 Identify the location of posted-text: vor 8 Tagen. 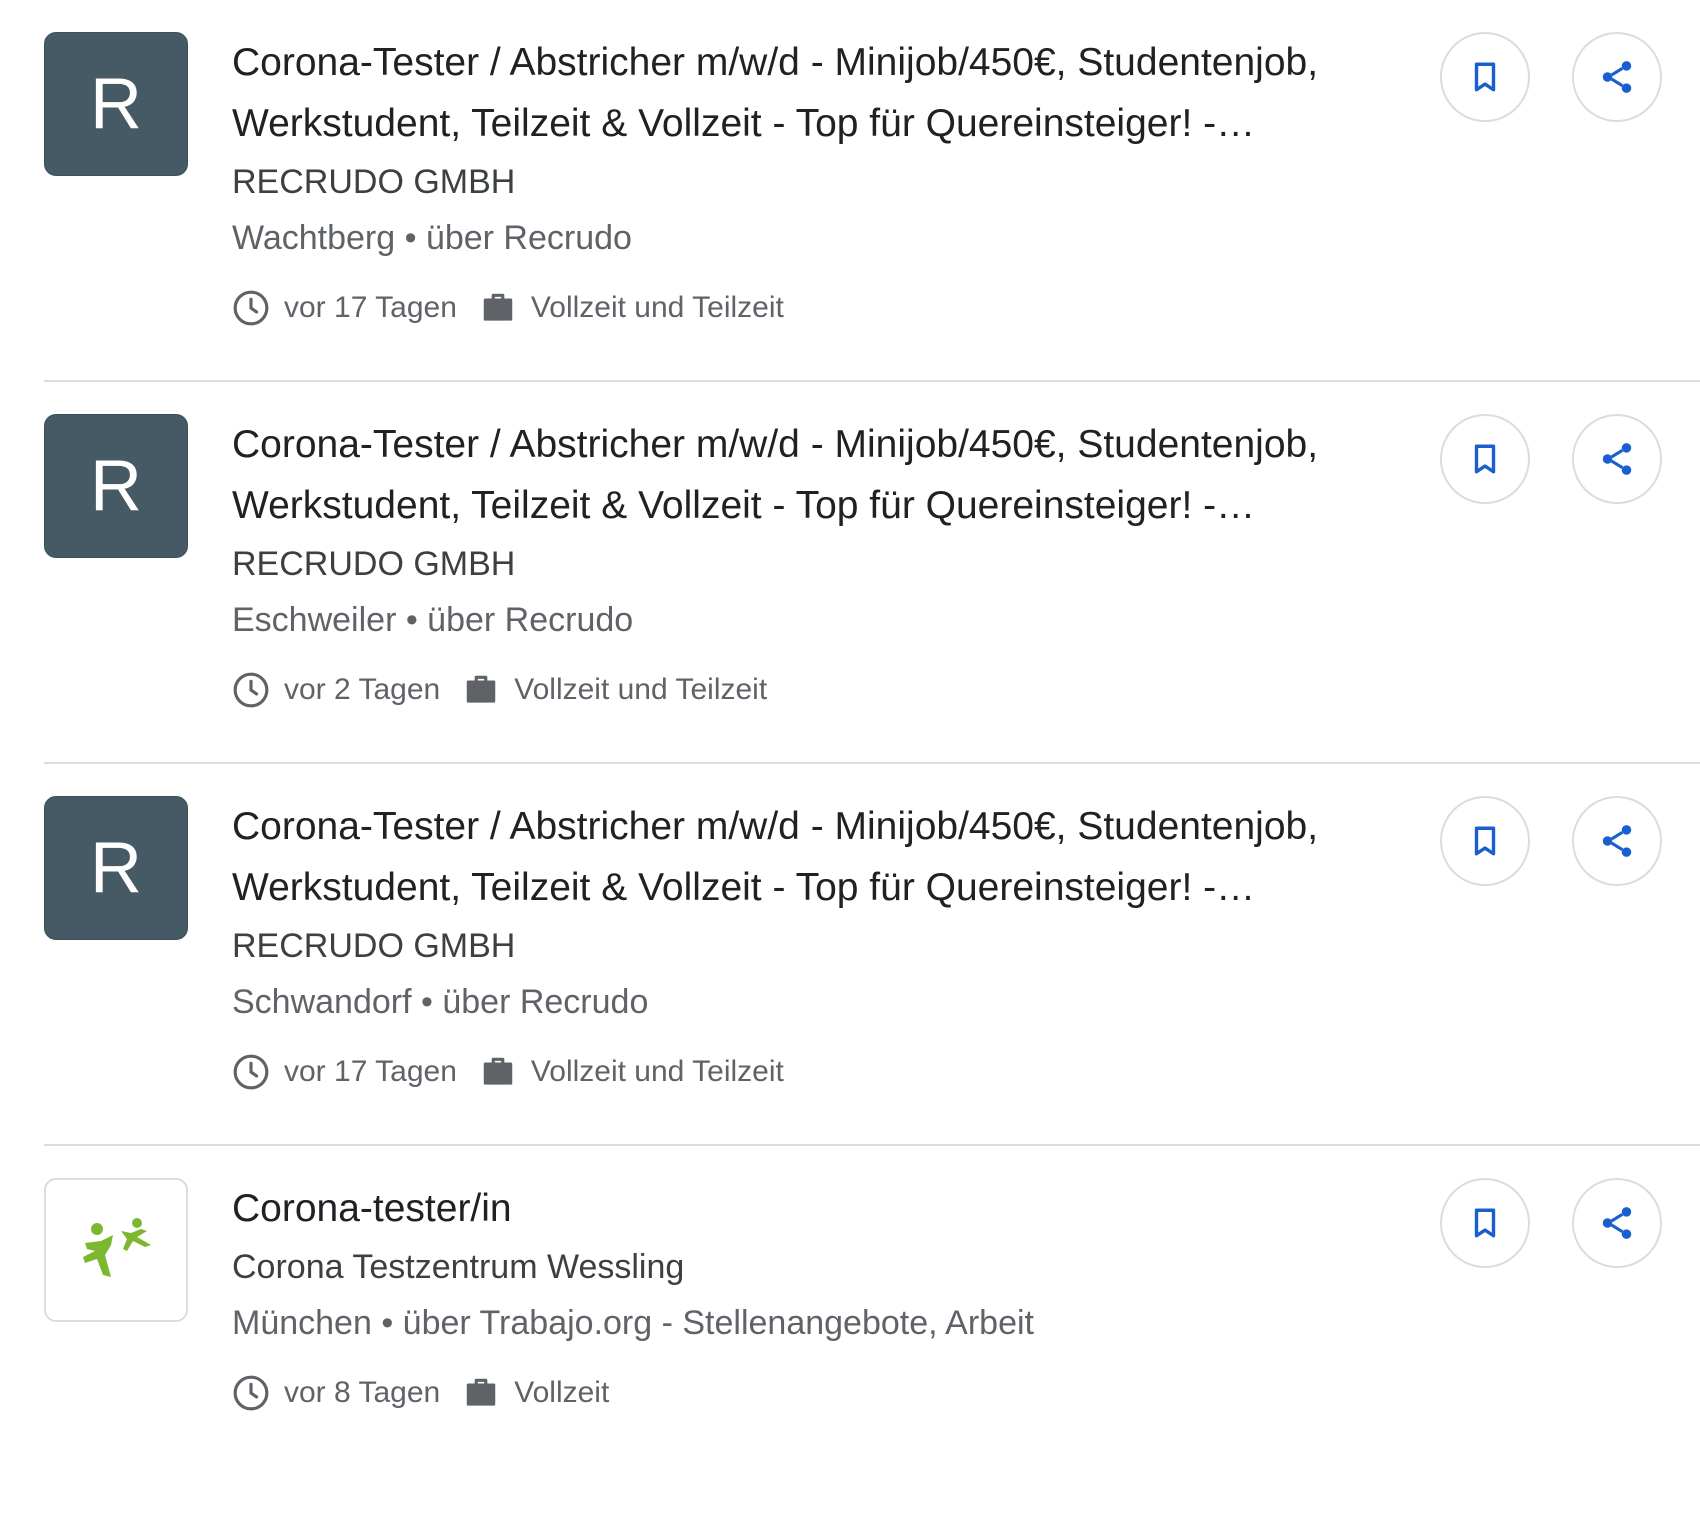
(362, 1392).